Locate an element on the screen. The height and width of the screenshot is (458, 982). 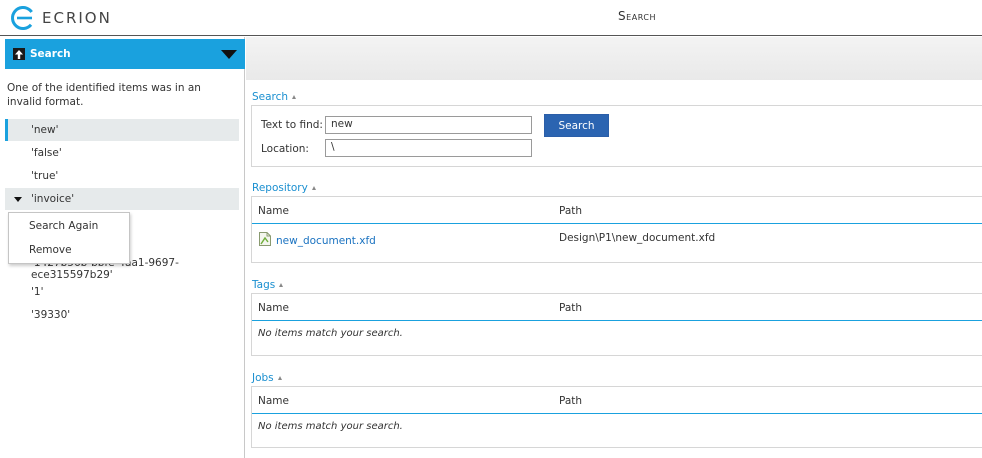
remove-menu-item: Remove is located at coordinates (69, 250).